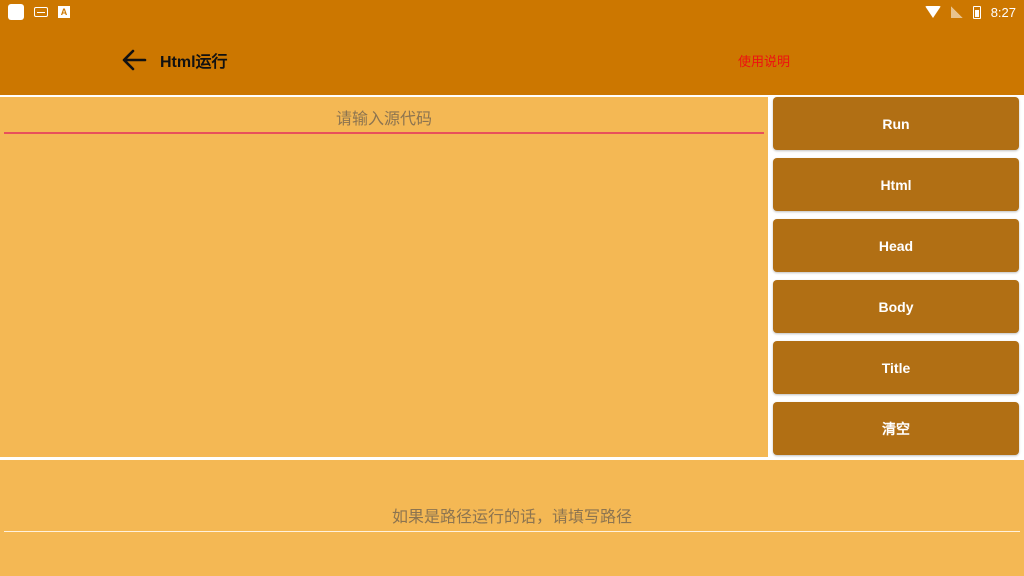 The width and height of the screenshot is (1024, 576). What do you see at coordinates (932, 12) in the screenshot?
I see `wifi-icon` at bounding box center [932, 12].